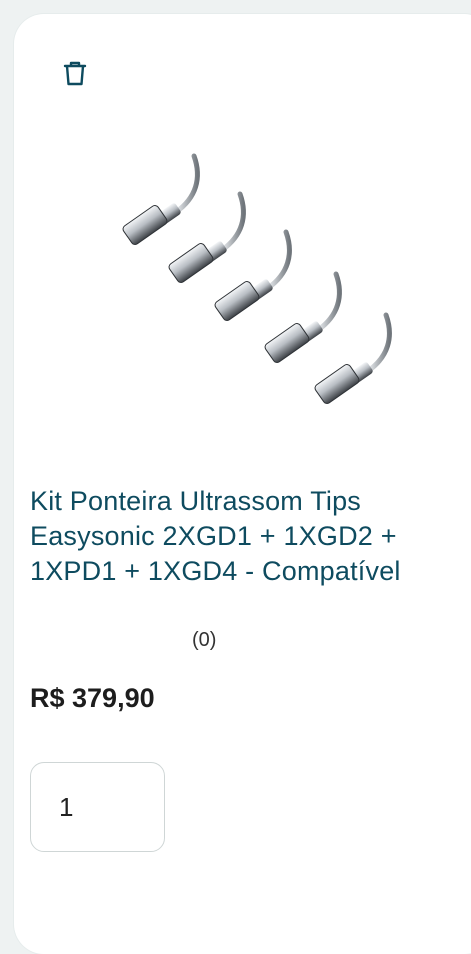 This screenshot has height=954, width=471. I want to click on remove-item-button, so click(75, 74).